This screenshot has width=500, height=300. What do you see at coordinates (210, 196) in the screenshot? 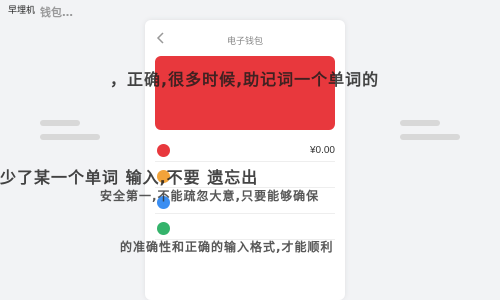
I see `watermark-text: 安全第一,不能疏忽大意,只要能够确保` at bounding box center [210, 196].